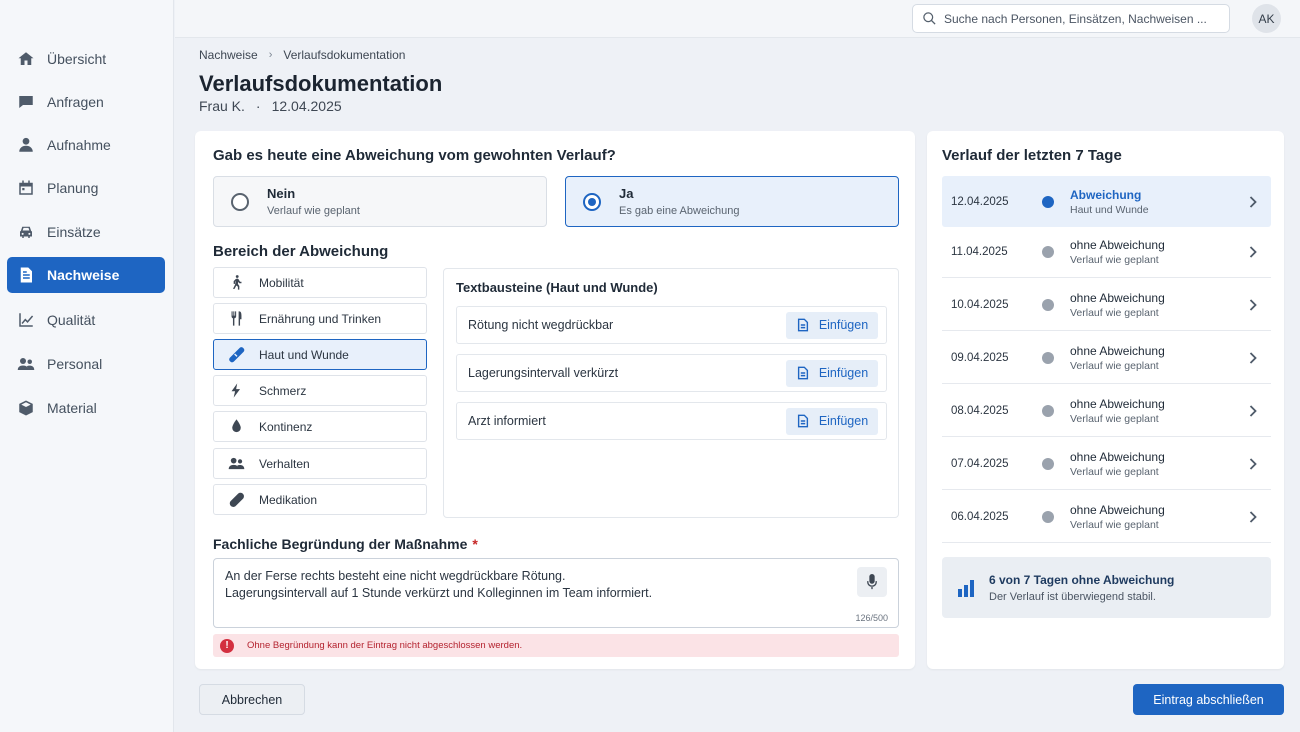 The height and width of the screenshot is (732, 1300). Describe the element at coordinates (86, 320) in the screenshot. I see `sidebar-item-qualitaet: Qualität` at that location.